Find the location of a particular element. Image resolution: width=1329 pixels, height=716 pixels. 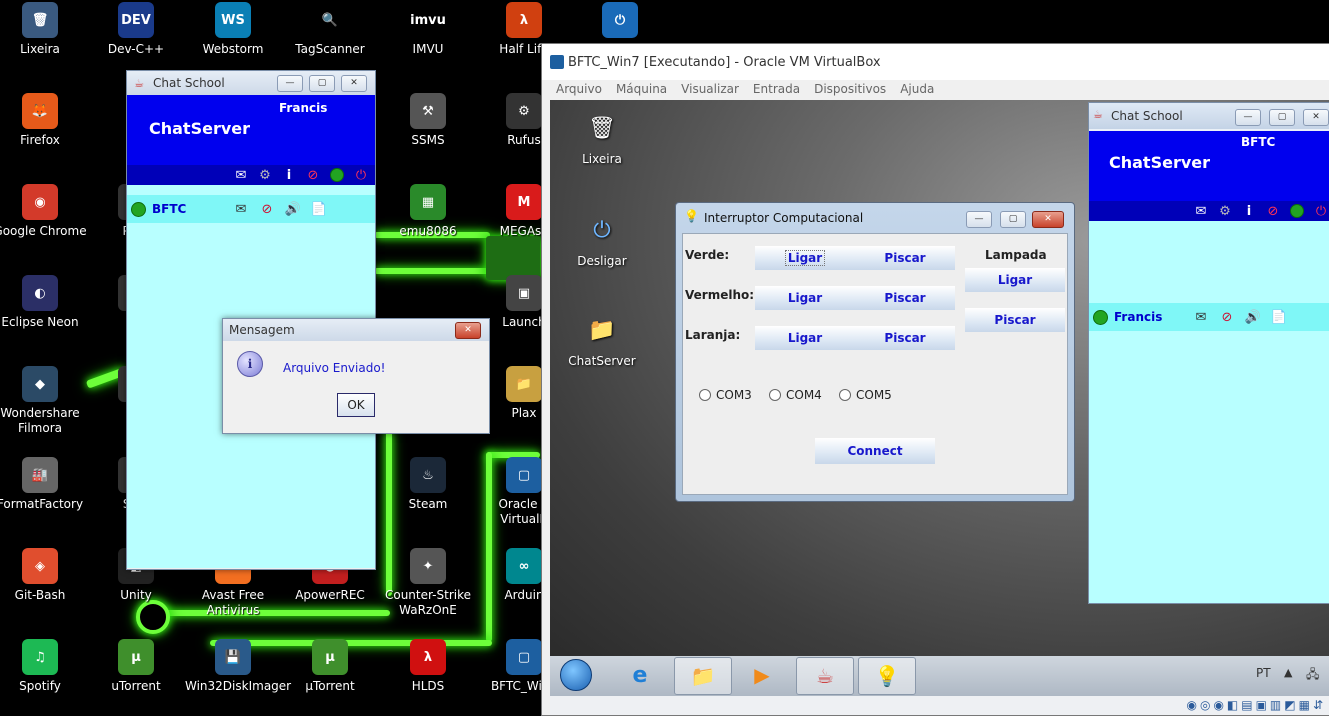

network-icon: 🖧 is located at coordinates (1312, 675).